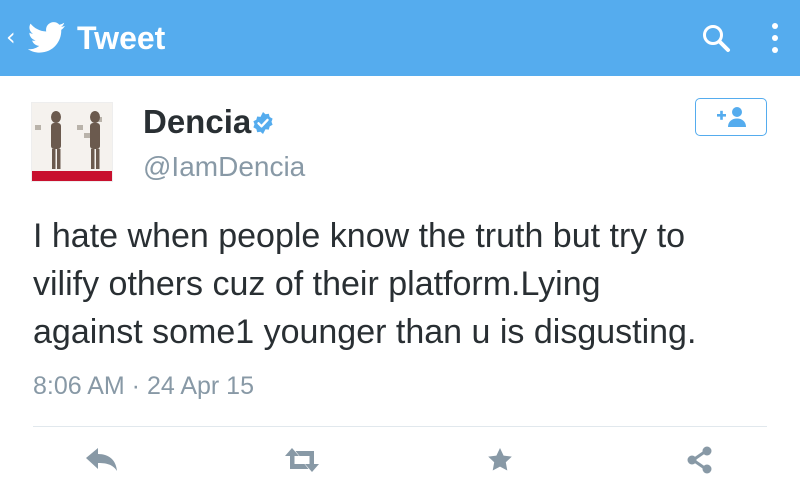  I want to click on star-icon, so click(500, 459).